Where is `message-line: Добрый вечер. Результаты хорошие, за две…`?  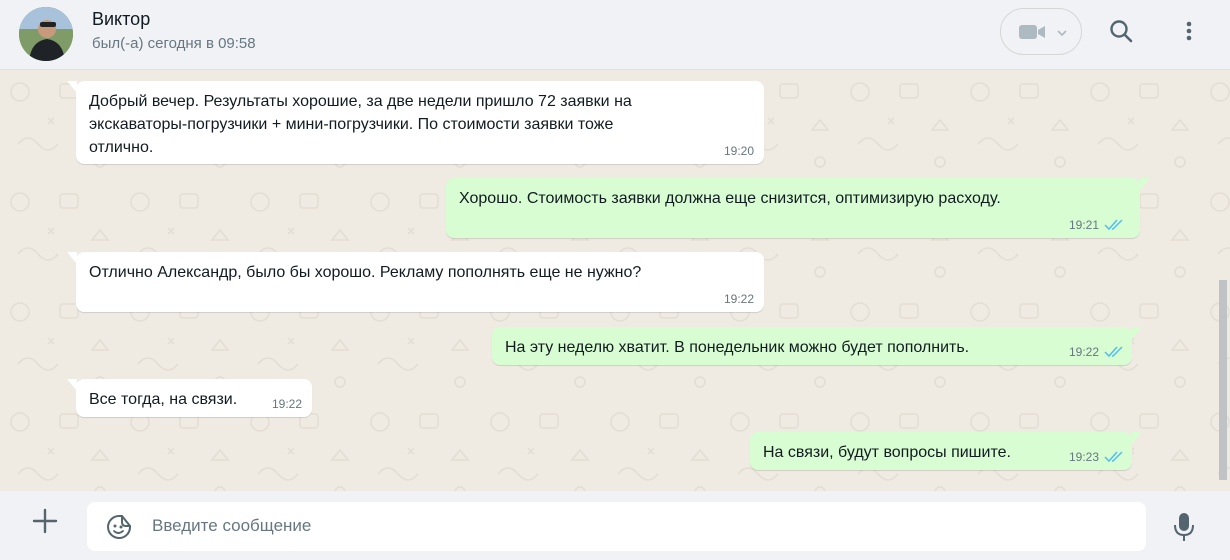
message-line: Добрый вечер. Результаты хорошие, за две… is located at coordinates (360, 101).